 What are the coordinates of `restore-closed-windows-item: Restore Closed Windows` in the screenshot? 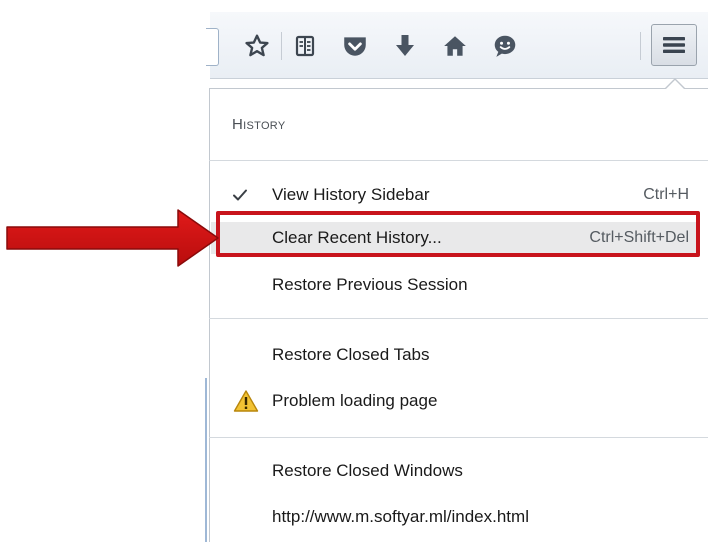 It's located at (454, 471).